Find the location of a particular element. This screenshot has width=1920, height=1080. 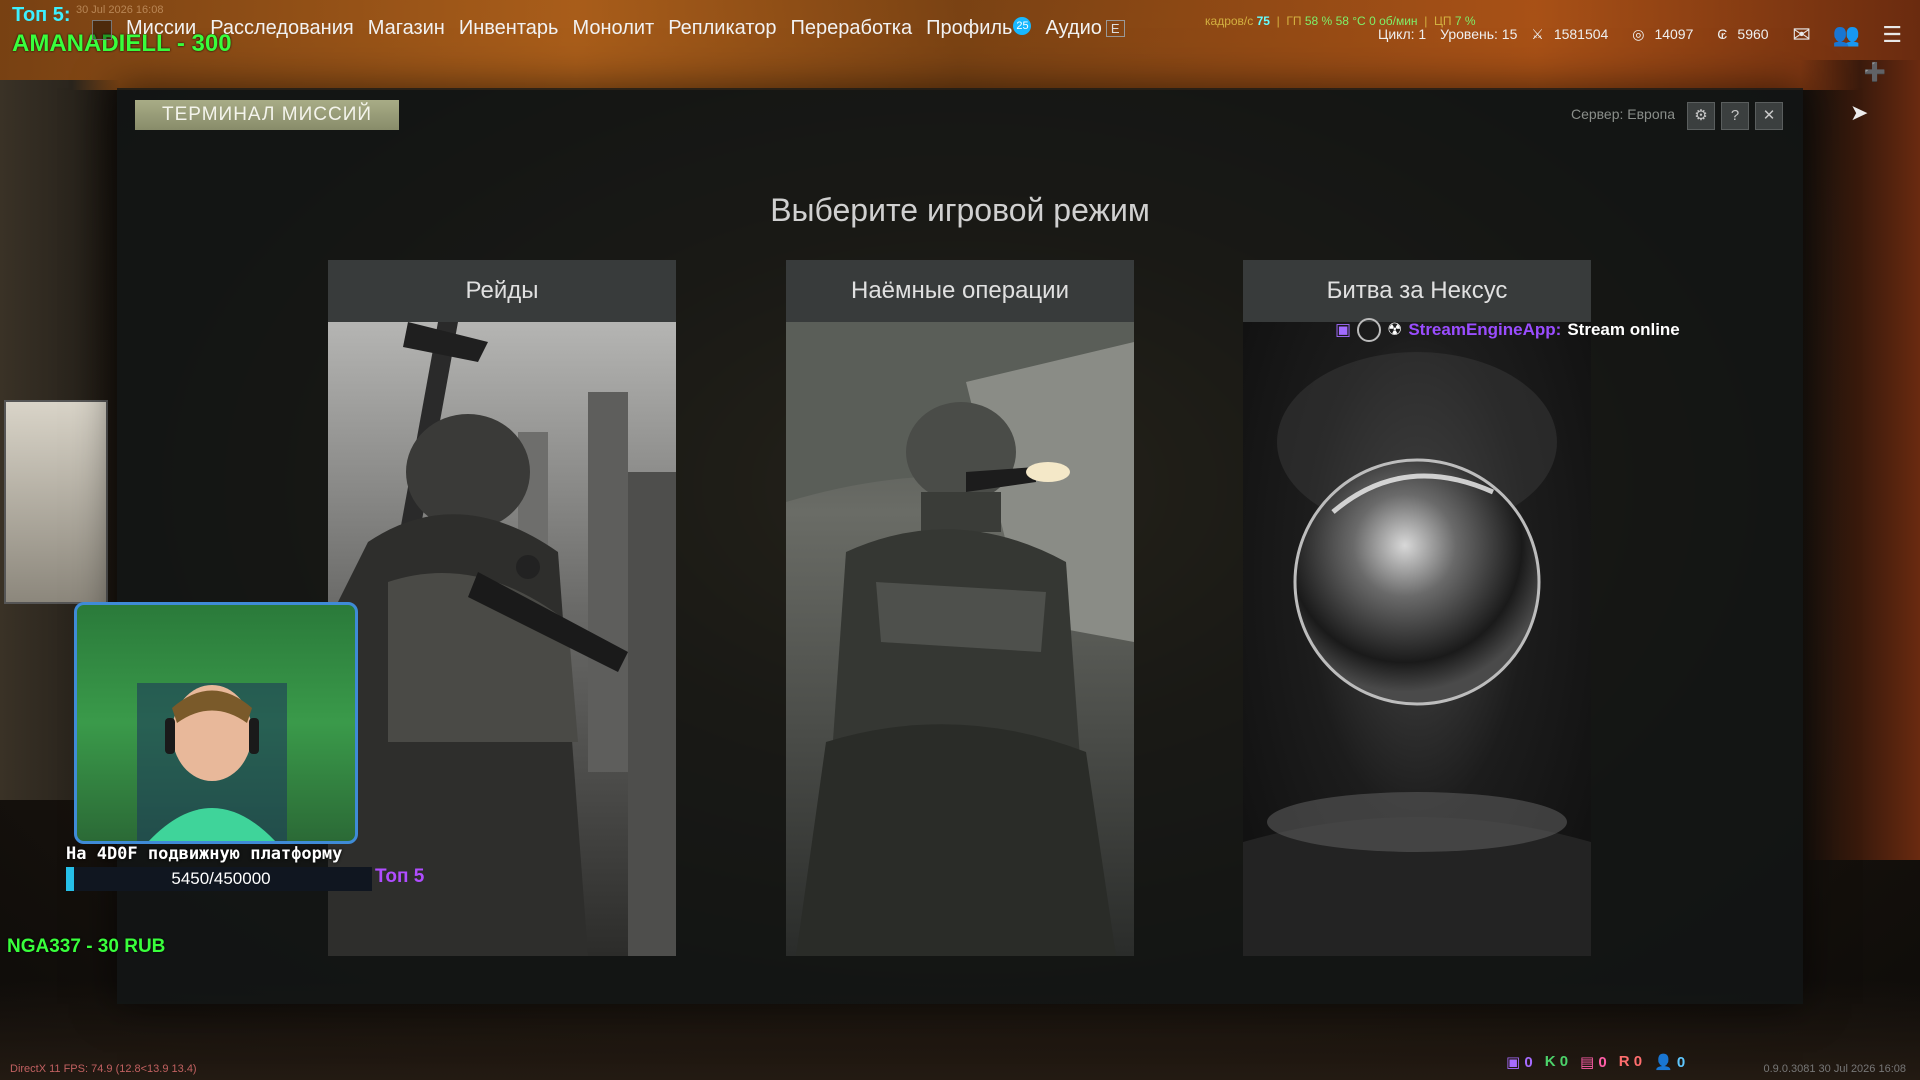

nav-shop: Магазин is located at coordinates (406, 28).